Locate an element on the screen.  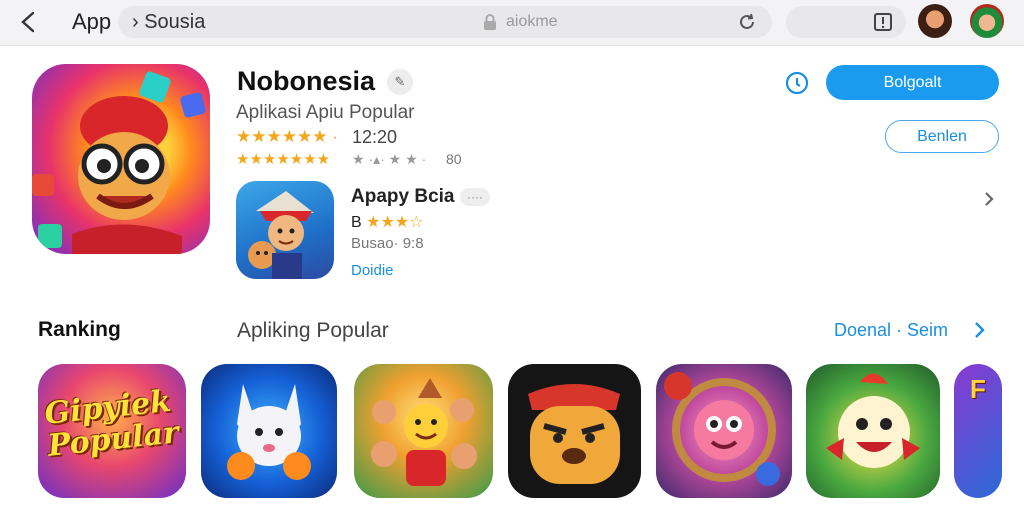
tile-label: Gipyiek Popular is located at coordinates (111, 423).